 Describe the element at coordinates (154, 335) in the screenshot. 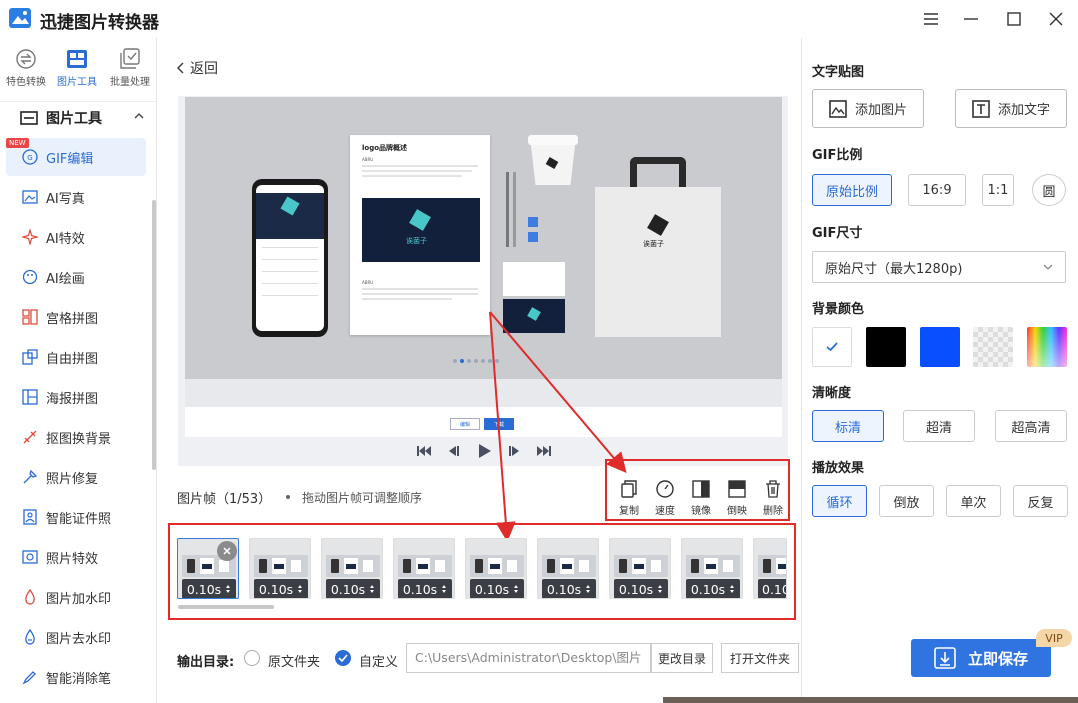

I see `sidebar-scrollbar` at that location.